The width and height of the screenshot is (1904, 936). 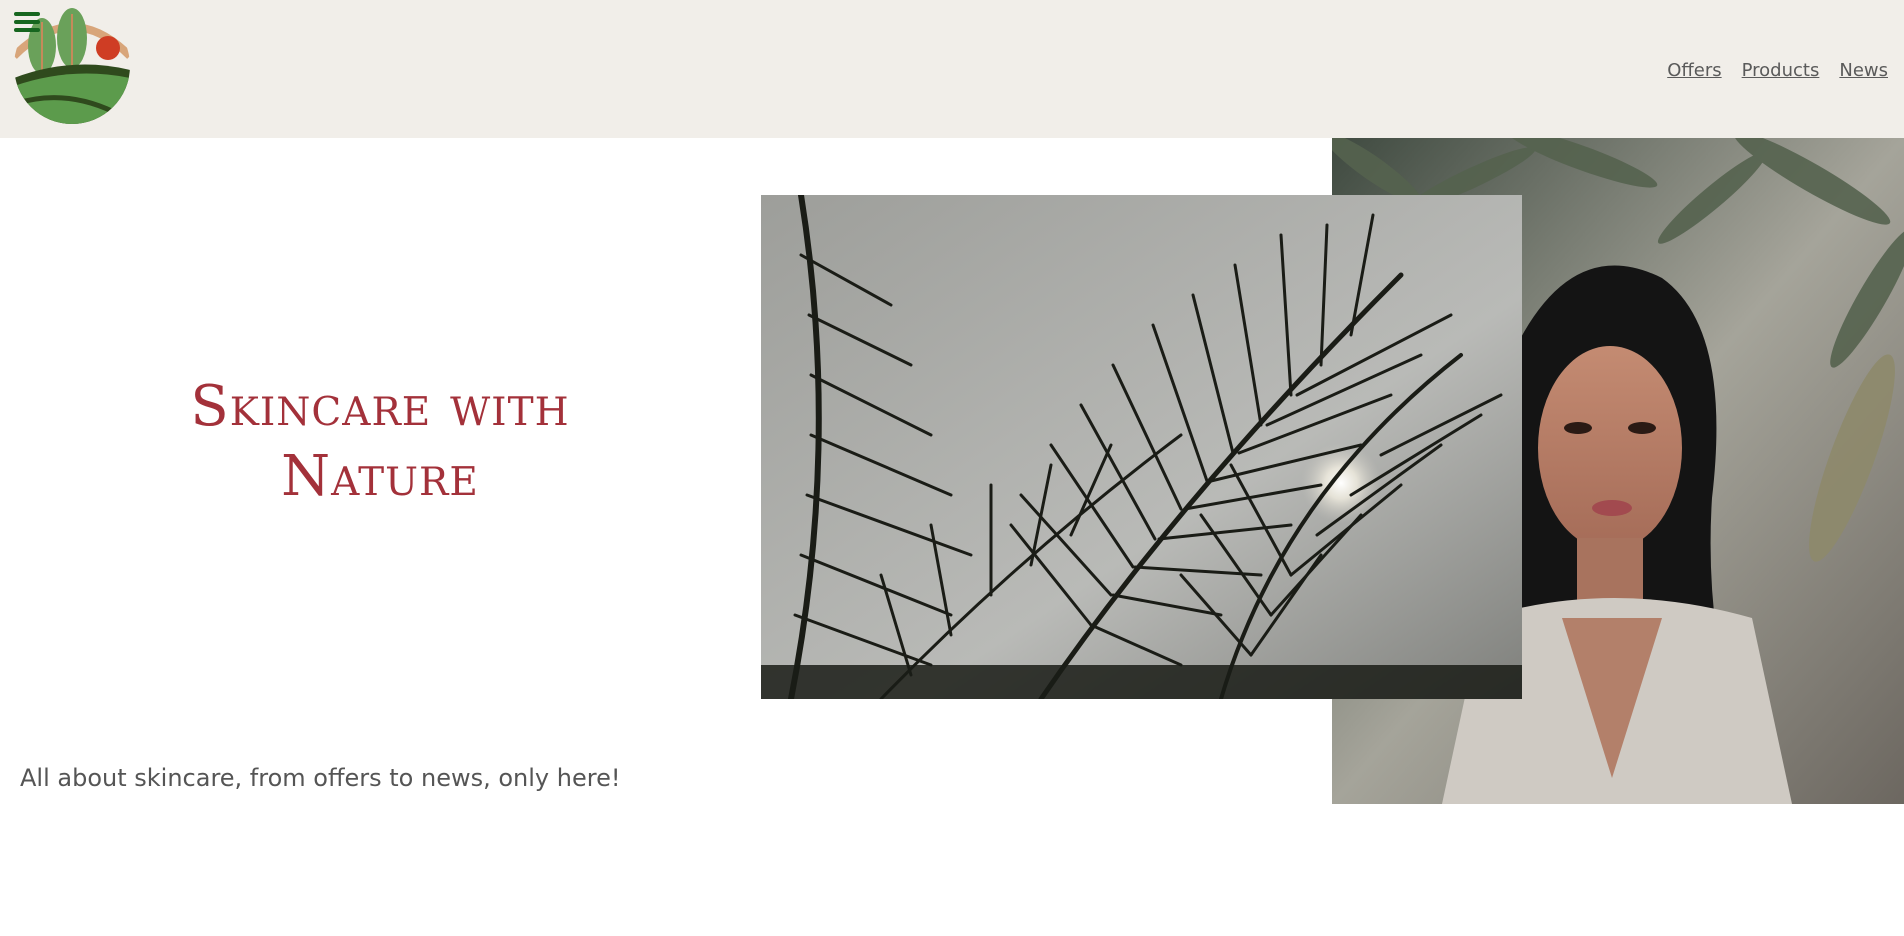 What do you see at coordinates (1694, 70) in the screenshot?
I see `nav-offers-link: Offers` at bounding box center [1694, 70].